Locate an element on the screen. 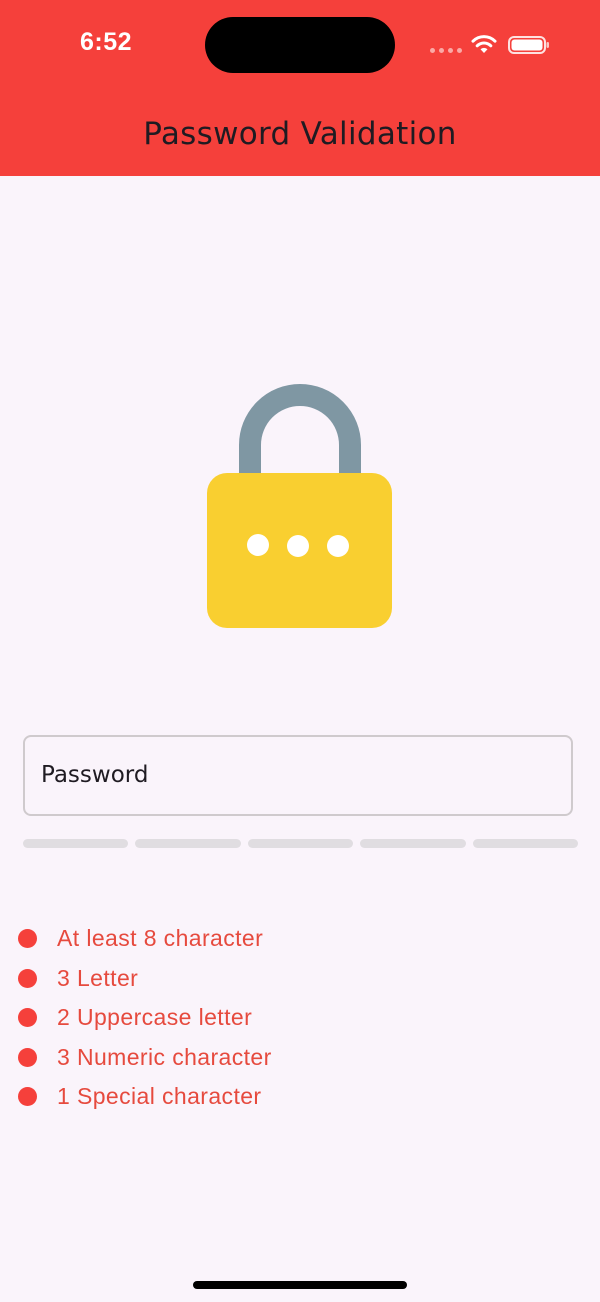  home-indicator is located at coordinates (300, 1285).